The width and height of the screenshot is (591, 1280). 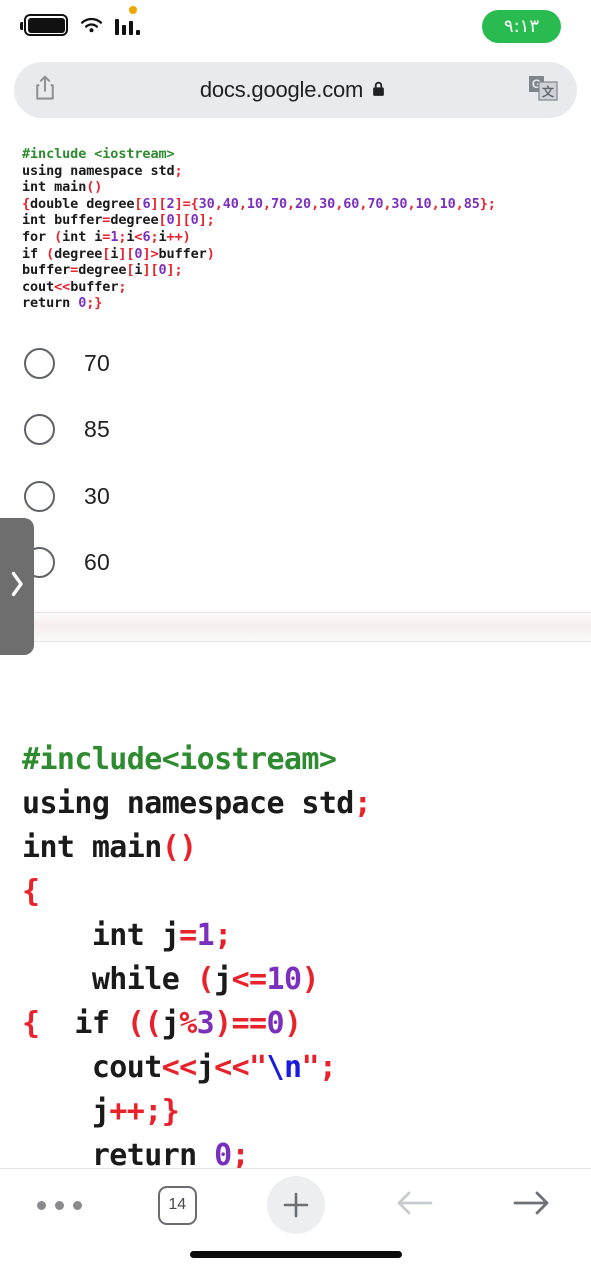 I want to click on answer-option-85: 85, so click(x=295, y=429).